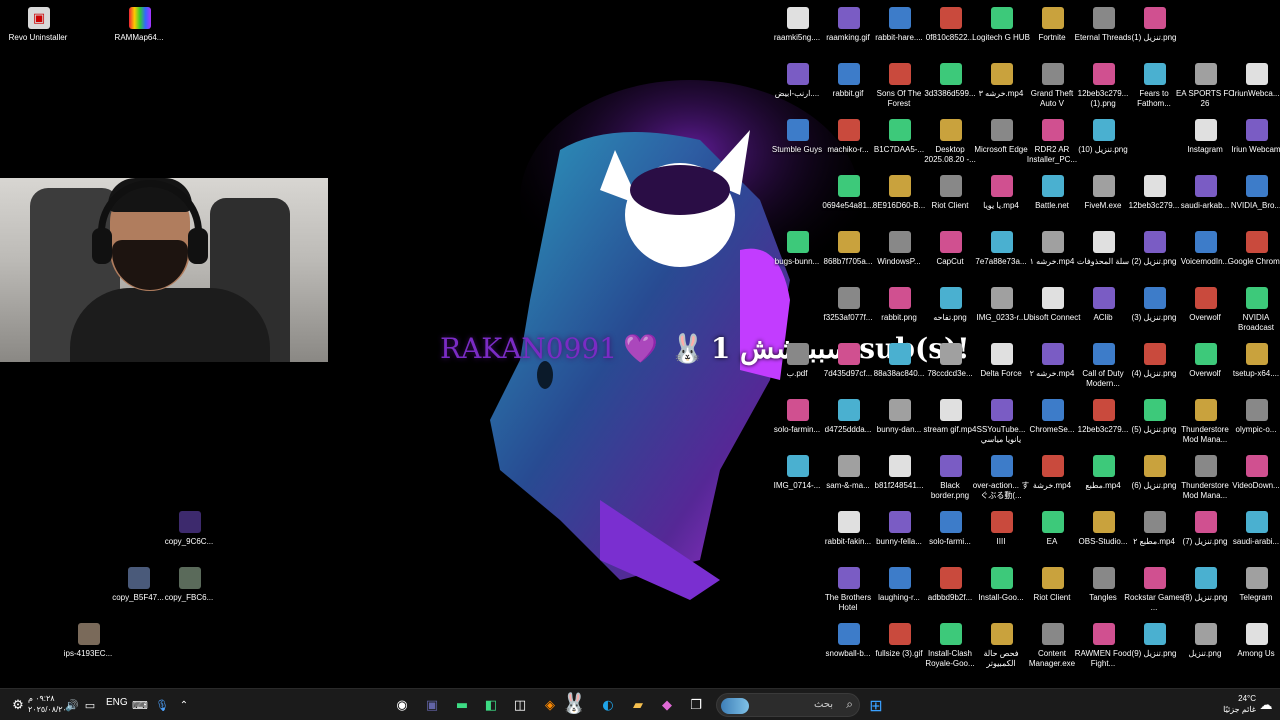  I want to click on weather-temp: 24°C, so click(1247, 698).